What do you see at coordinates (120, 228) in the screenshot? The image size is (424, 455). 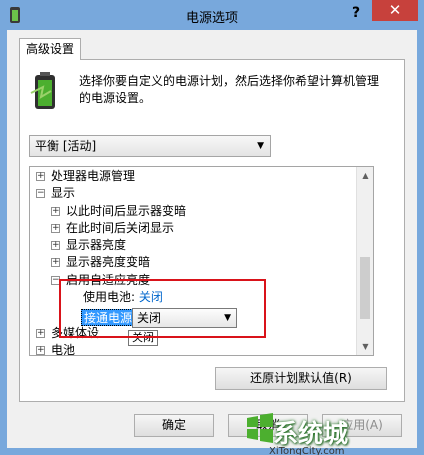 I see `tree-item-label: 在此时间后关闭显示` at bounding box center [120, 228].